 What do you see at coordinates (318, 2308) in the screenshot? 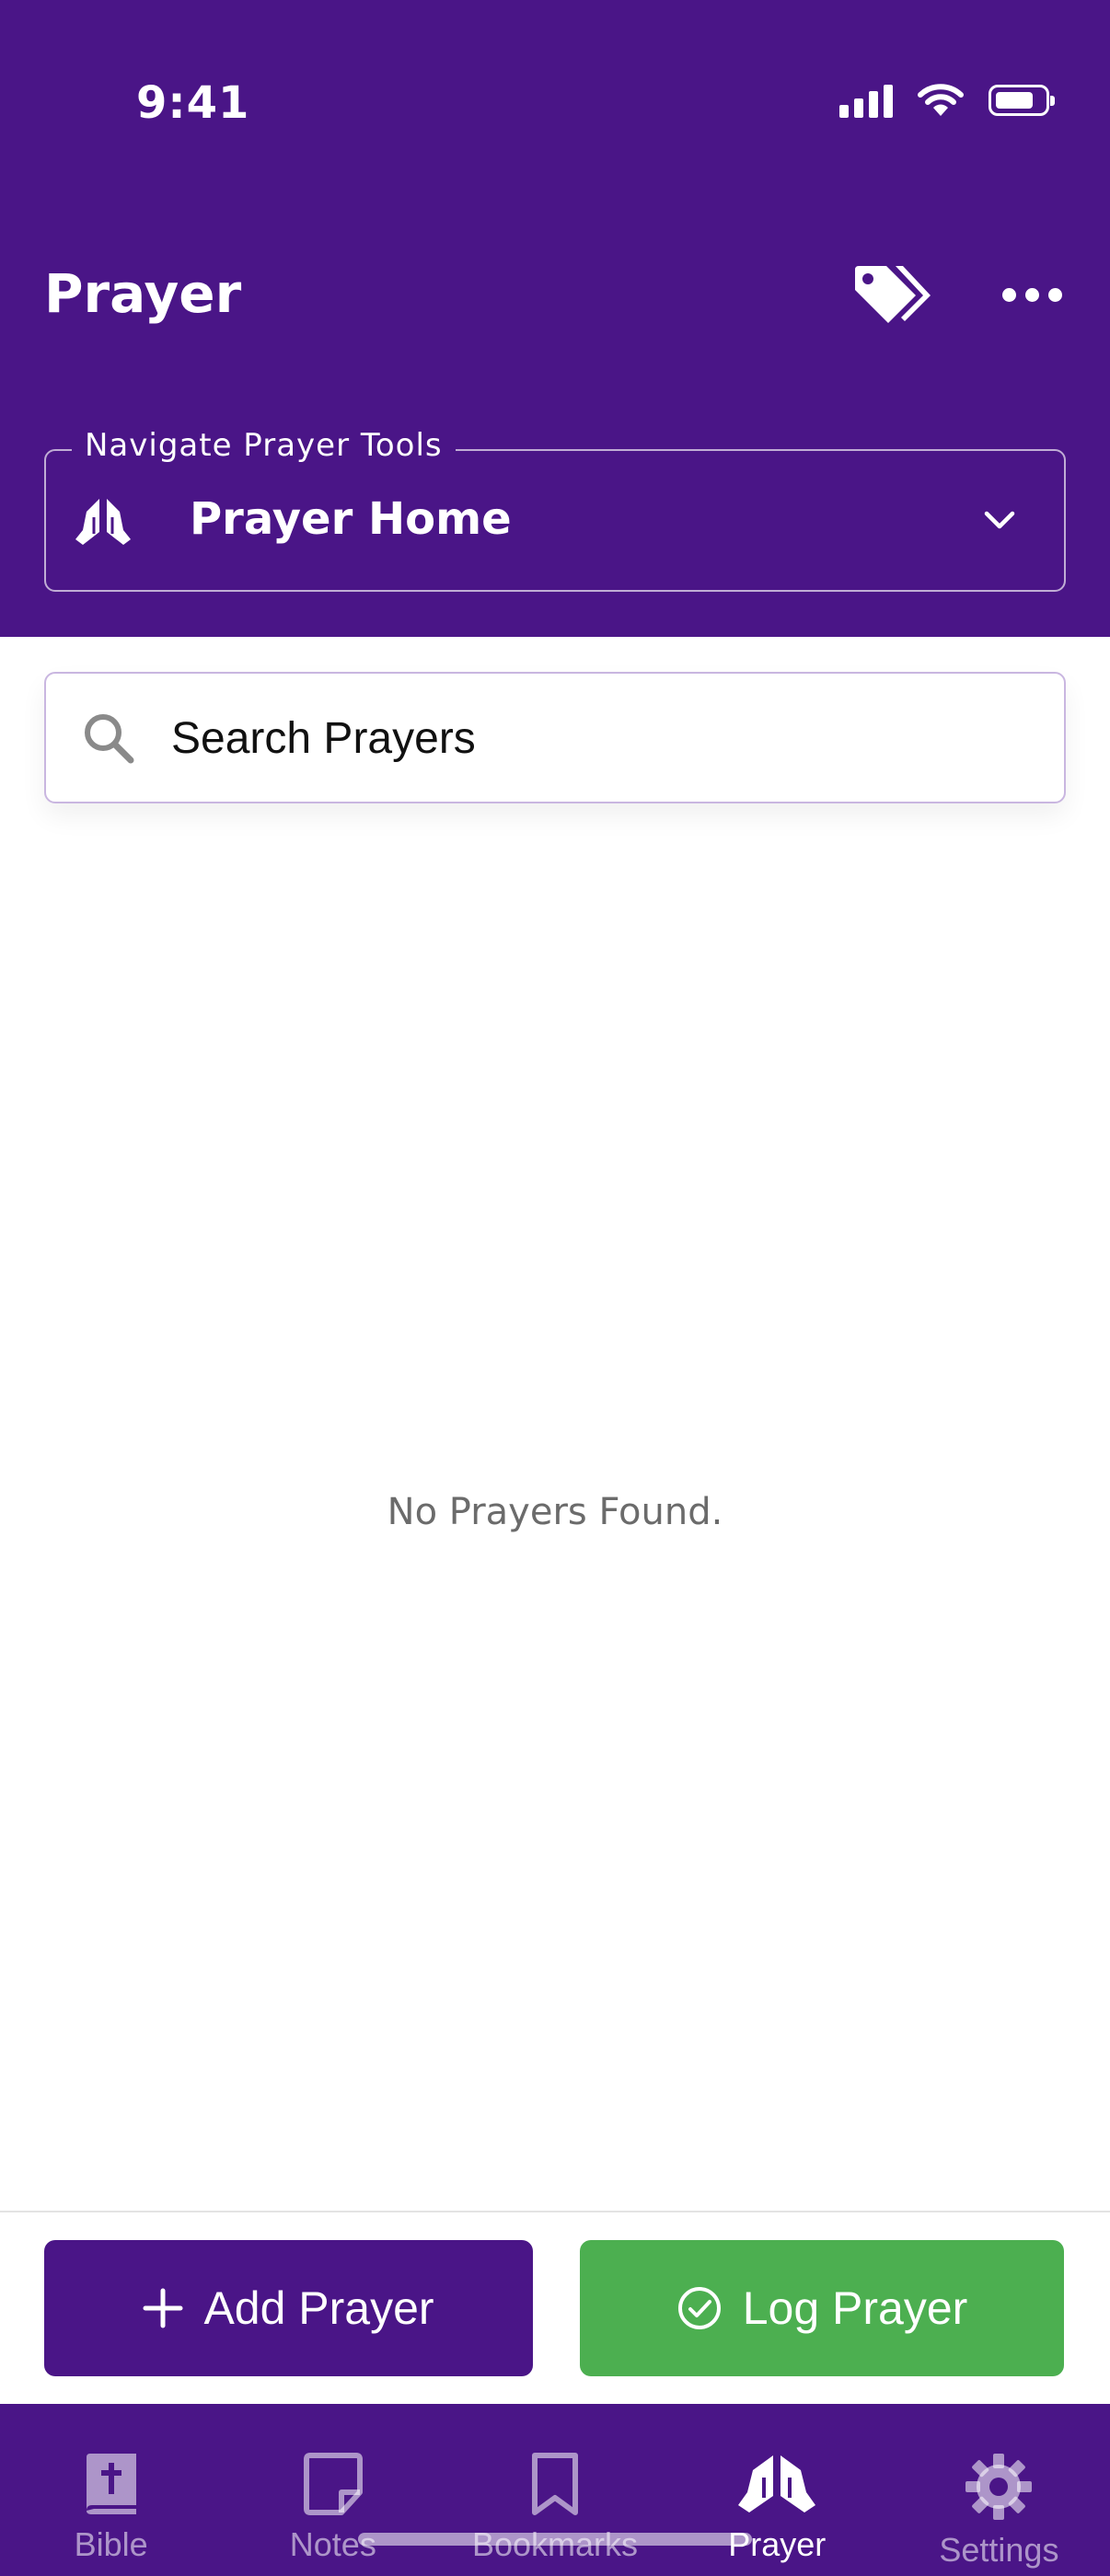
I see `add-prayer-label: Add Prayer` at bounding box center [318, 2308].